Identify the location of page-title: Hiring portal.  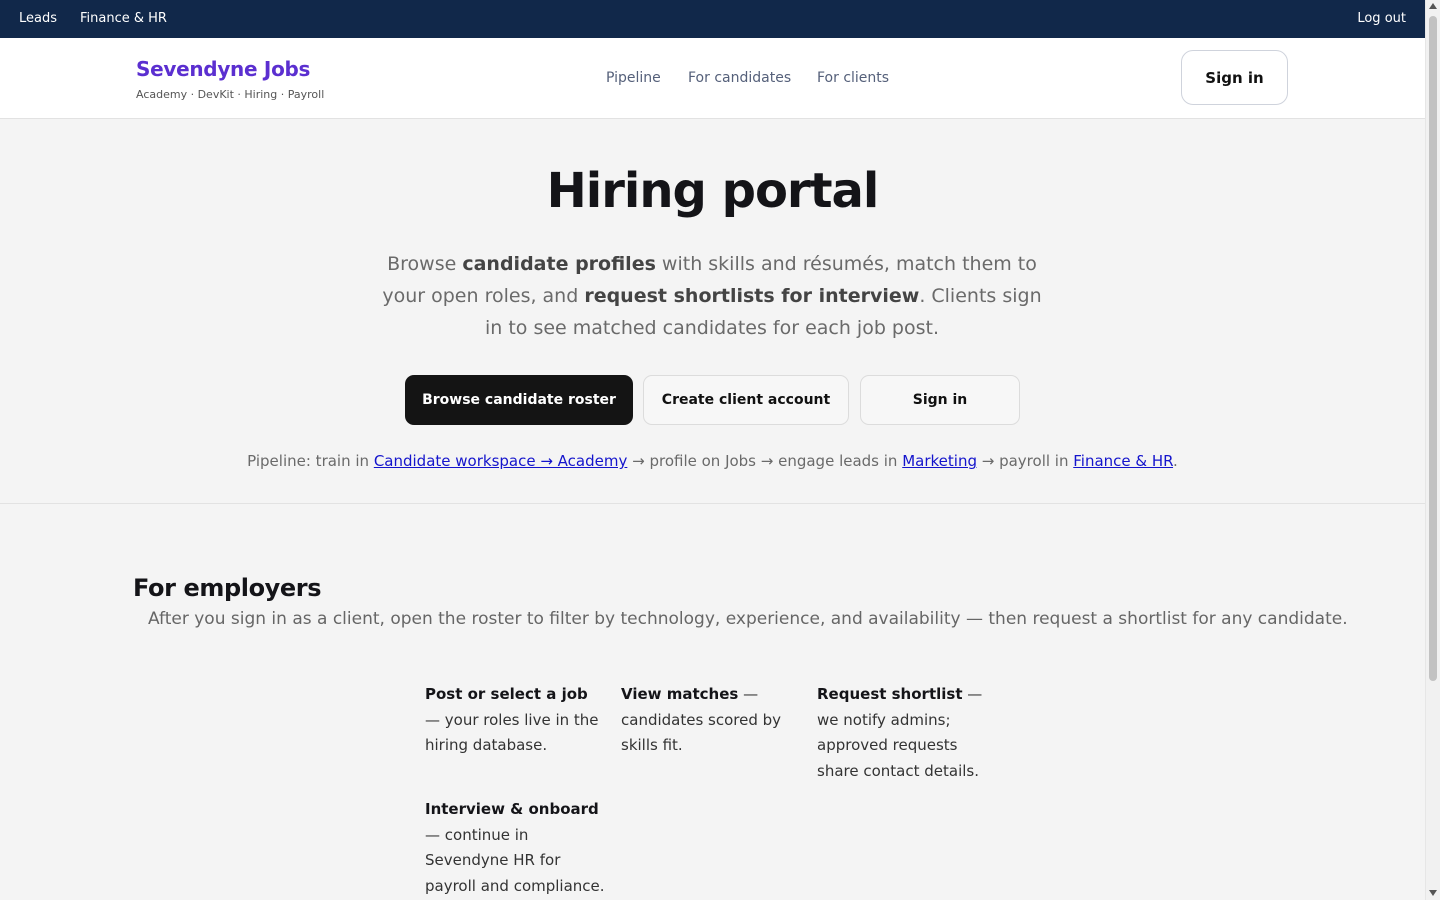
(713, 191).